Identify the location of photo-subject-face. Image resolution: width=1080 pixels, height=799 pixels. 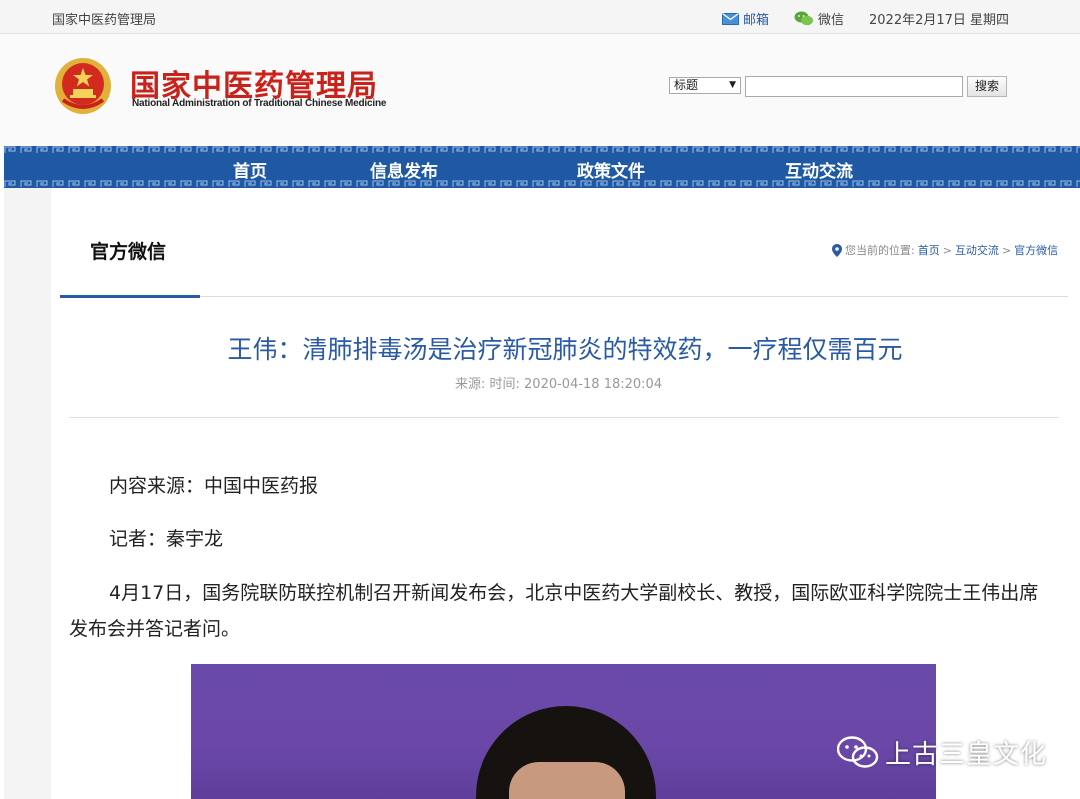
(567, 780).